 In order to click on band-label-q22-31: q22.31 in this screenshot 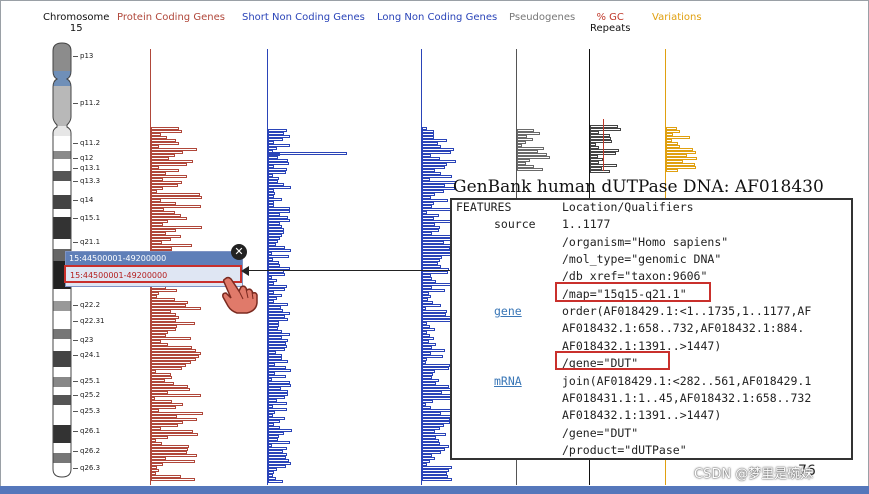, I will do `click(92, 321)`.